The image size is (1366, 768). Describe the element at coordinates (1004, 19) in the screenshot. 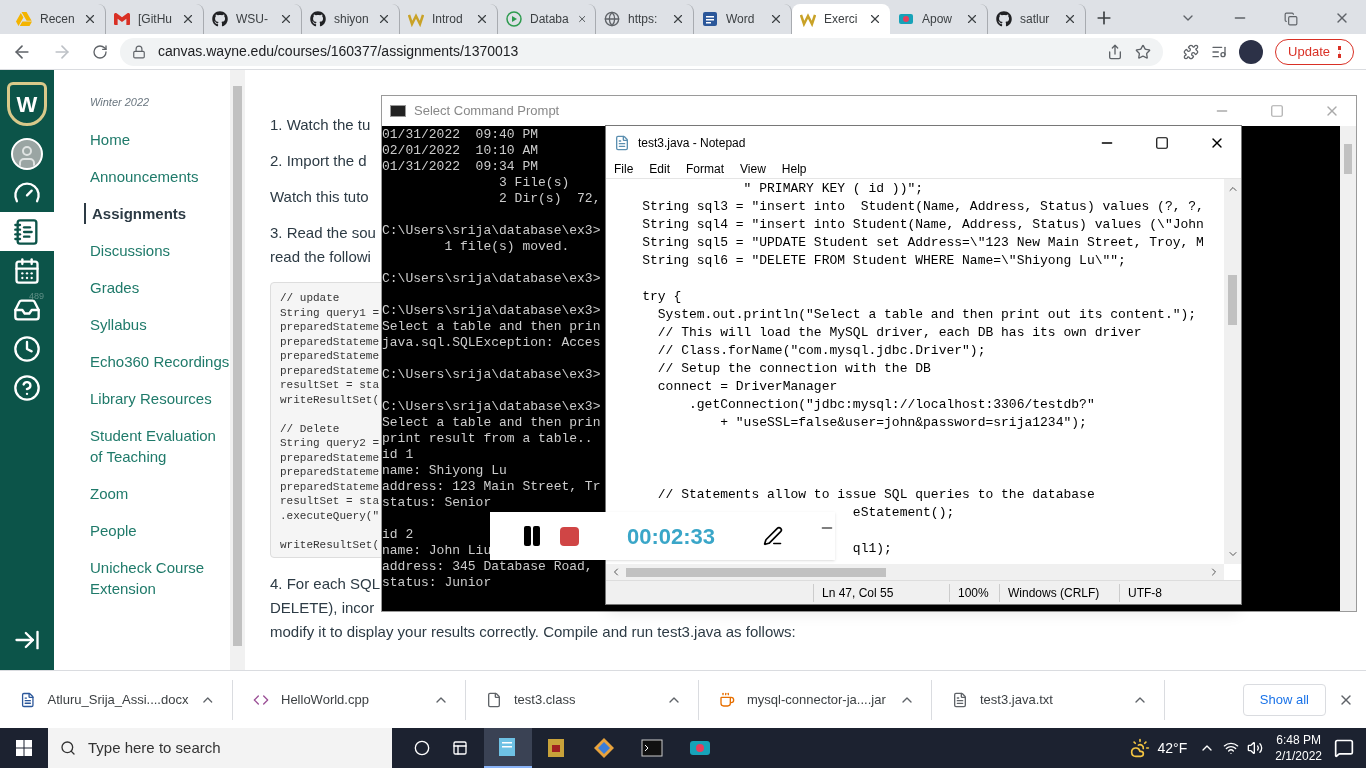

I see `cat-logo-icon` at that location.